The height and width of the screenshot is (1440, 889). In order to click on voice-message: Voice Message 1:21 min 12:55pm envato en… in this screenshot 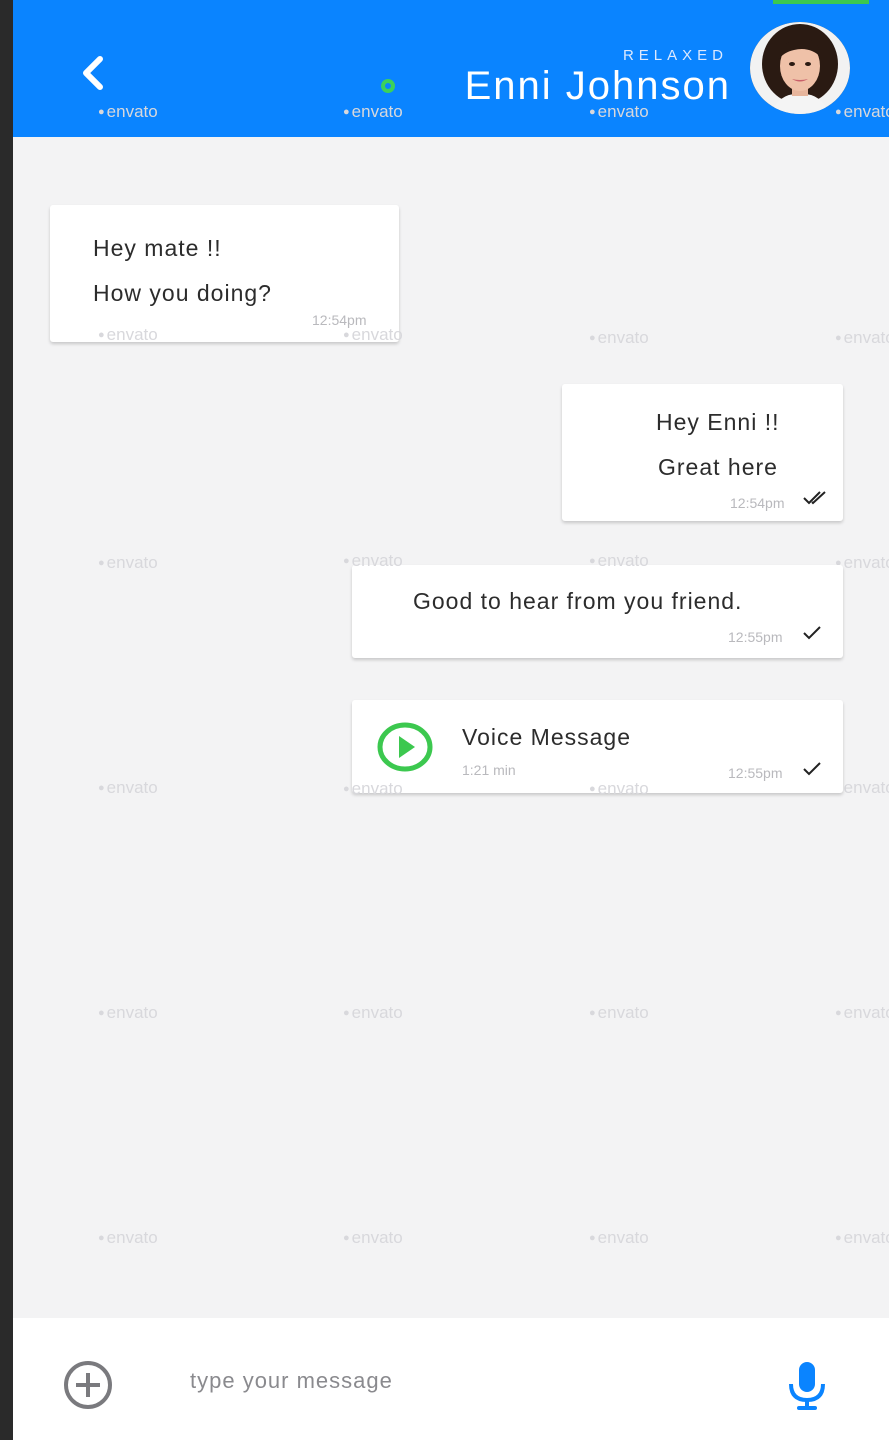, I will do `click(597, 749)`.